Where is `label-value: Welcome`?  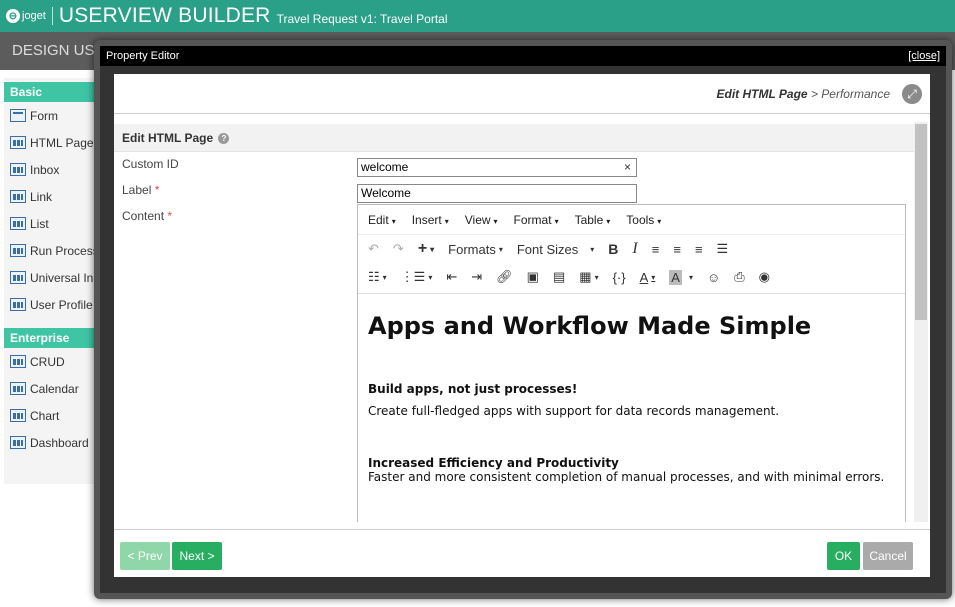
label-value: Welcome is located at coordinates (386, 193).